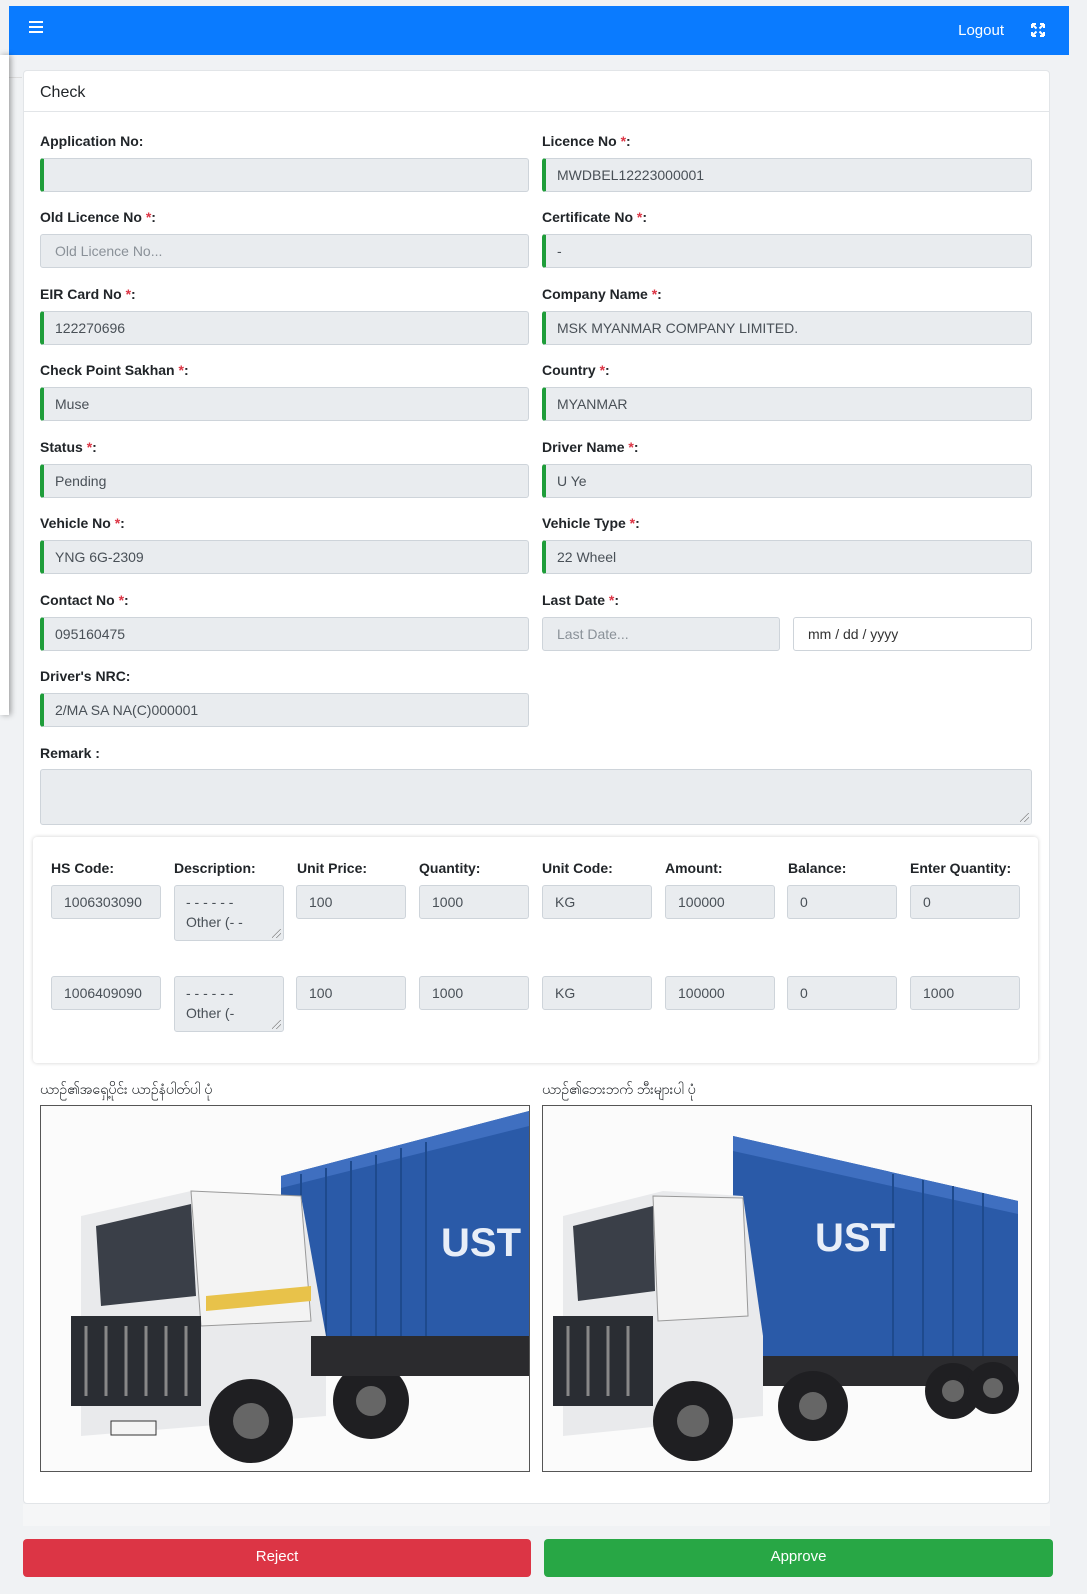  Describe the element at coordinates (965, 902) in the screenshot. I see `item-enter-quantity: 0` at that location.